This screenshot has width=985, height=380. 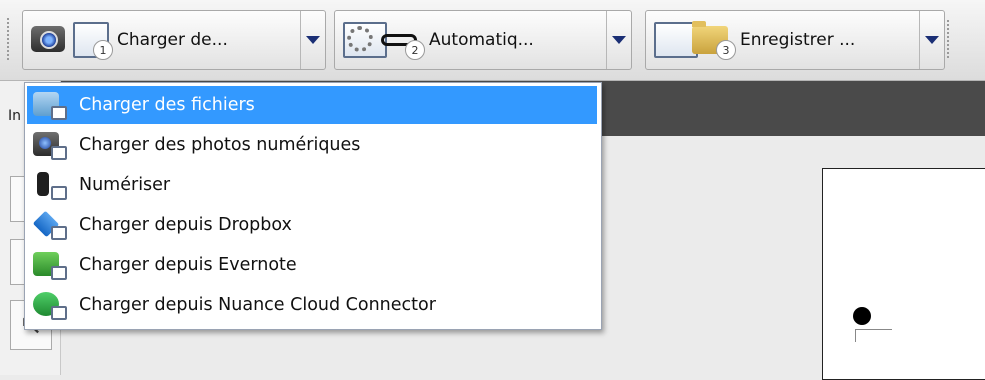 What do you see at coordinates (257, 305) in the screenshot?
I see `menu-item-label: Charger depuis Nuance Cloud Connector` at bounding box center [257, 305].